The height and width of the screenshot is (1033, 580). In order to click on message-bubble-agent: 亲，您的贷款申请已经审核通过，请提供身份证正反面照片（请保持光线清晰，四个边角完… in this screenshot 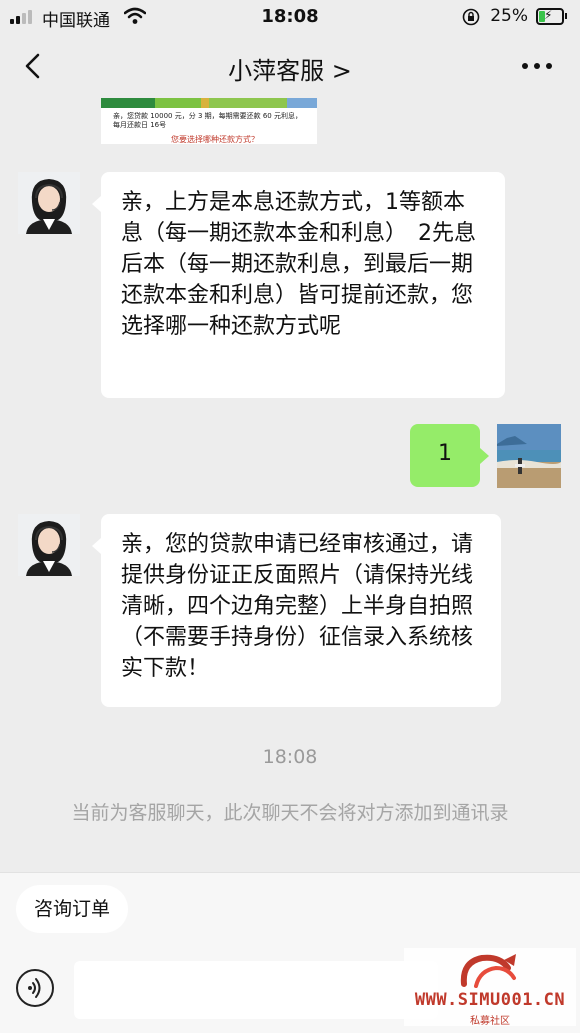, I will do `click(296, 610)`.